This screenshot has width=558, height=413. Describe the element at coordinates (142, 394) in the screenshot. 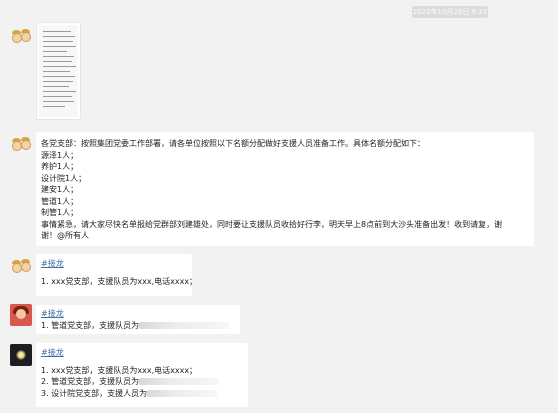

I see `jielong-entry: 3. 设计院党支部，支援人员为` at that location.